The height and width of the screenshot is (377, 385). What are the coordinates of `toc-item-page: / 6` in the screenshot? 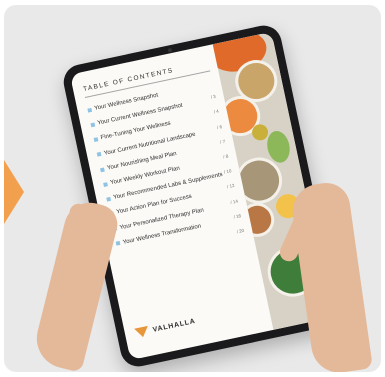 It's located at (219, 126).